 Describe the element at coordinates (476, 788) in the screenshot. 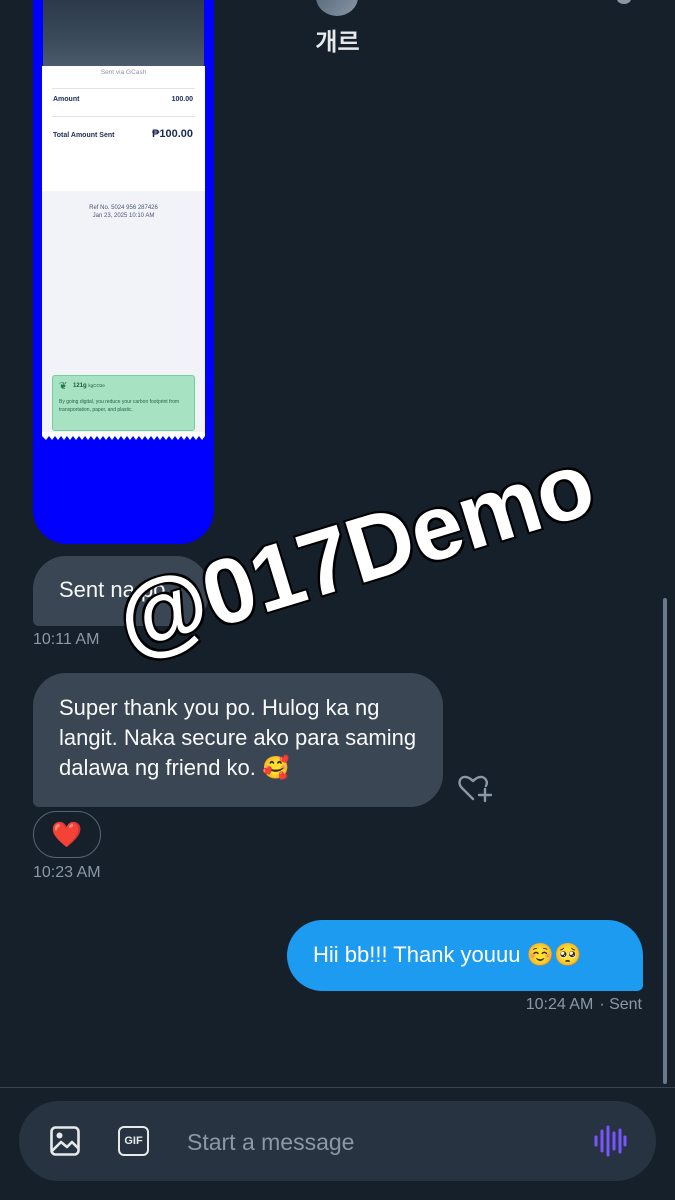

I see `heart-plus-icon` at that location.